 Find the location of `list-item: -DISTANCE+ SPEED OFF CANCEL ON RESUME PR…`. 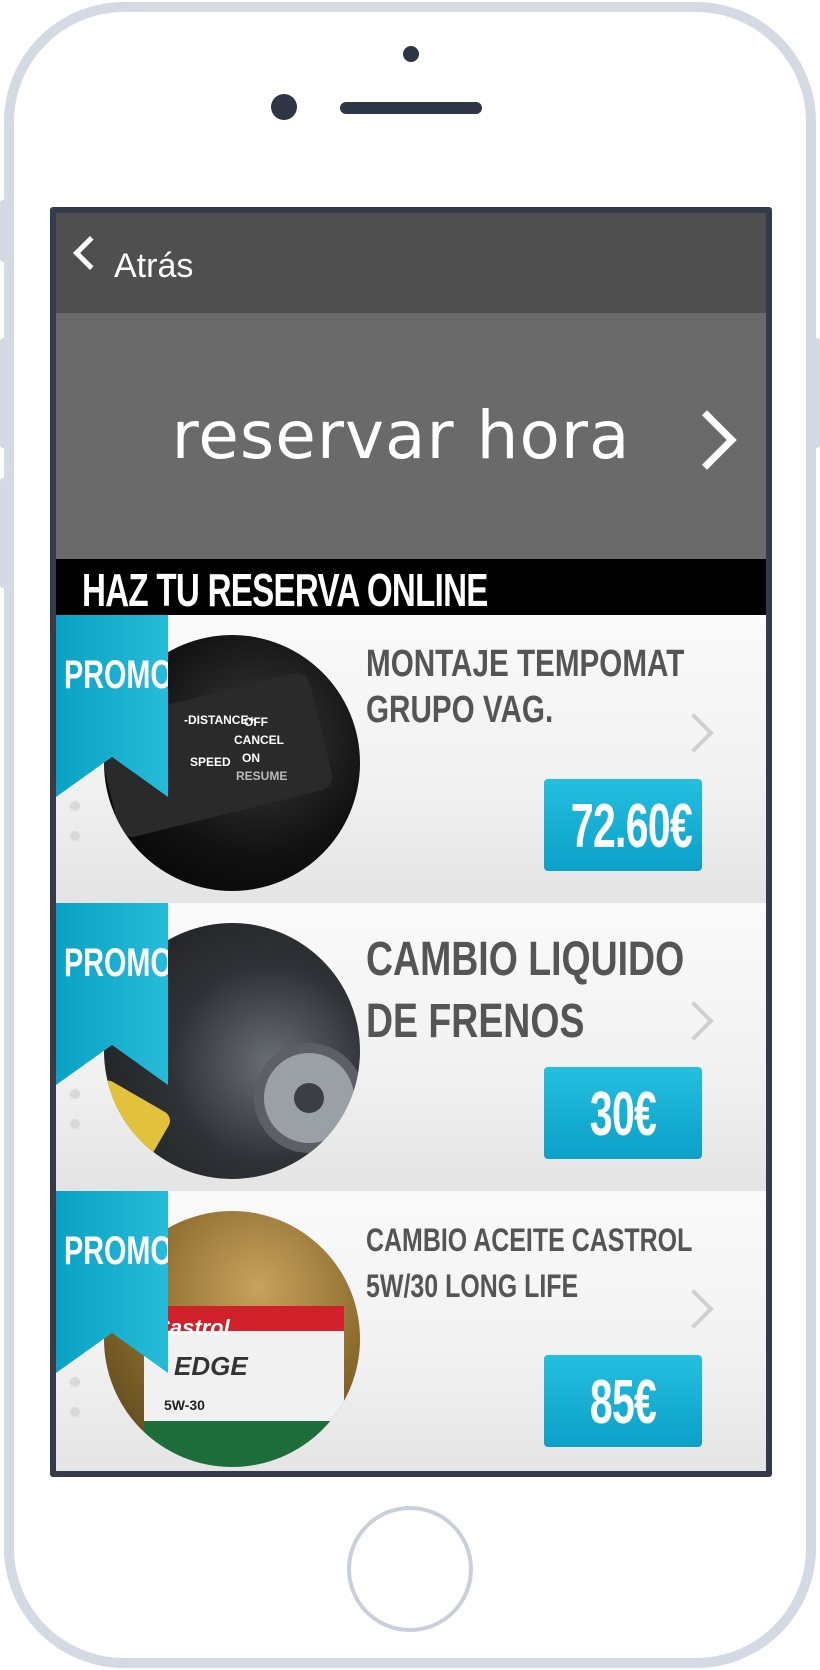

list-item: -DISTANCE+ SPEED OFF CANCEL ON RESUME PR… is located at coordinates (411, 759).